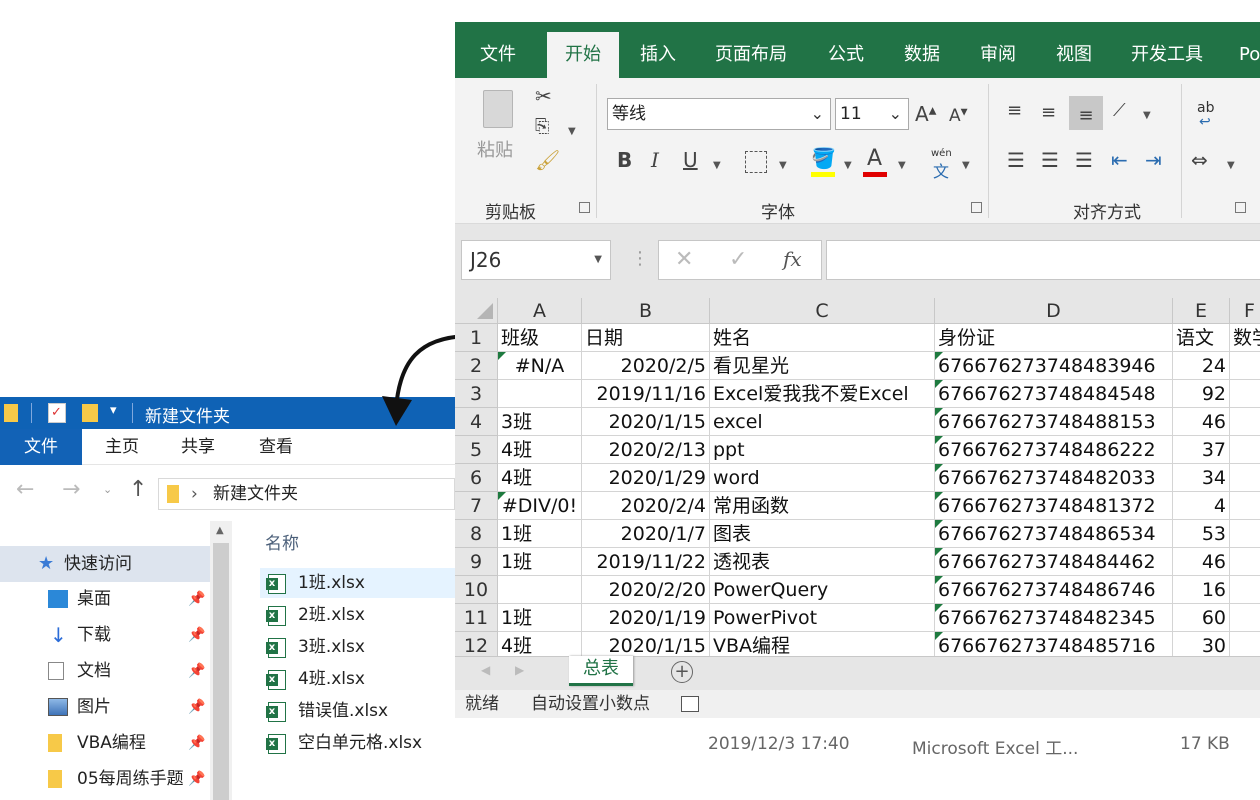 This screenshot has width=1260, height=800. I want to click on cell-c7: 常用函数, so click(822, 506).